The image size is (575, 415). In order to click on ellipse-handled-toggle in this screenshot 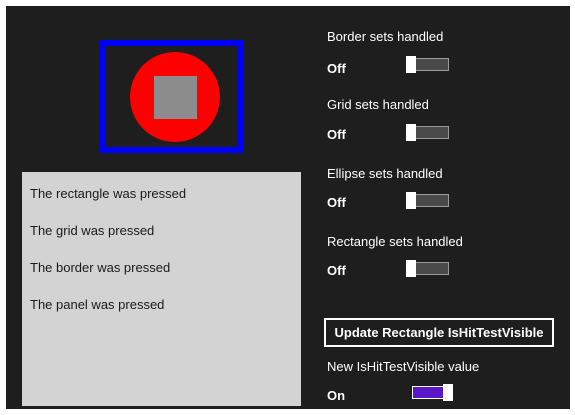, I will do `click(429, 200)`.